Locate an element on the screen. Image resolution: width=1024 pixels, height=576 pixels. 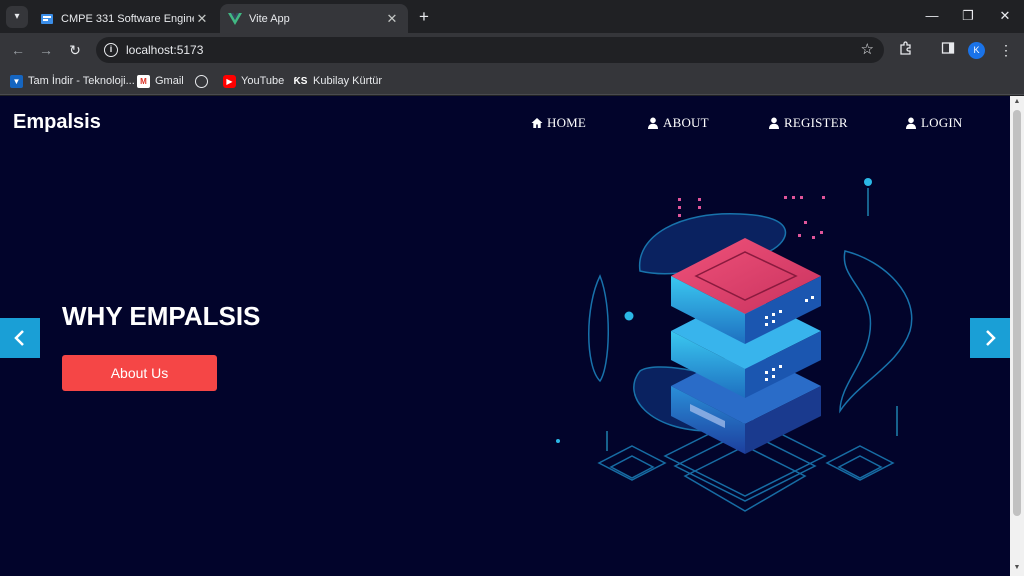
carousel-prev-button is located at coordinates (20, 338).